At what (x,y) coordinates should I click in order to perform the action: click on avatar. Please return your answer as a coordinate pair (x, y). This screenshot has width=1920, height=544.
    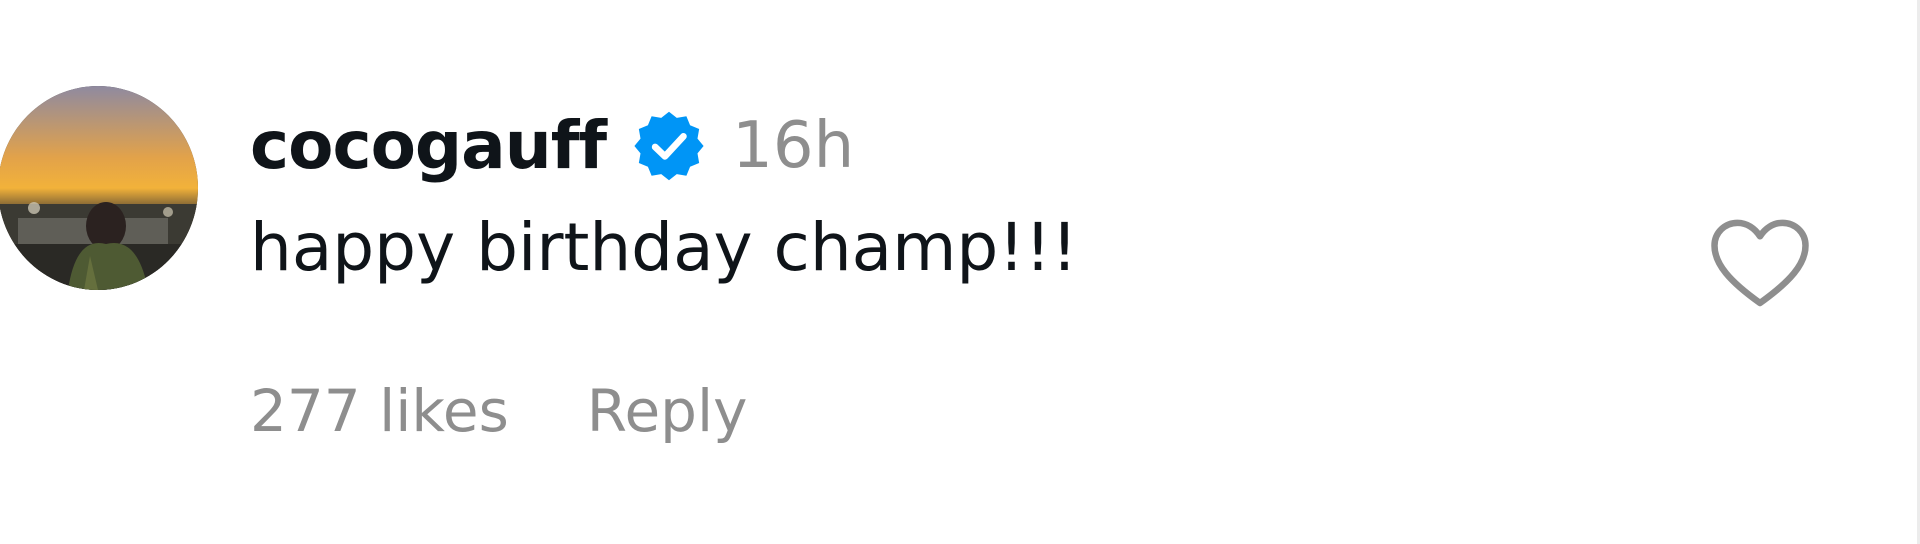
    Looking at the image, I should click on (99, 188).